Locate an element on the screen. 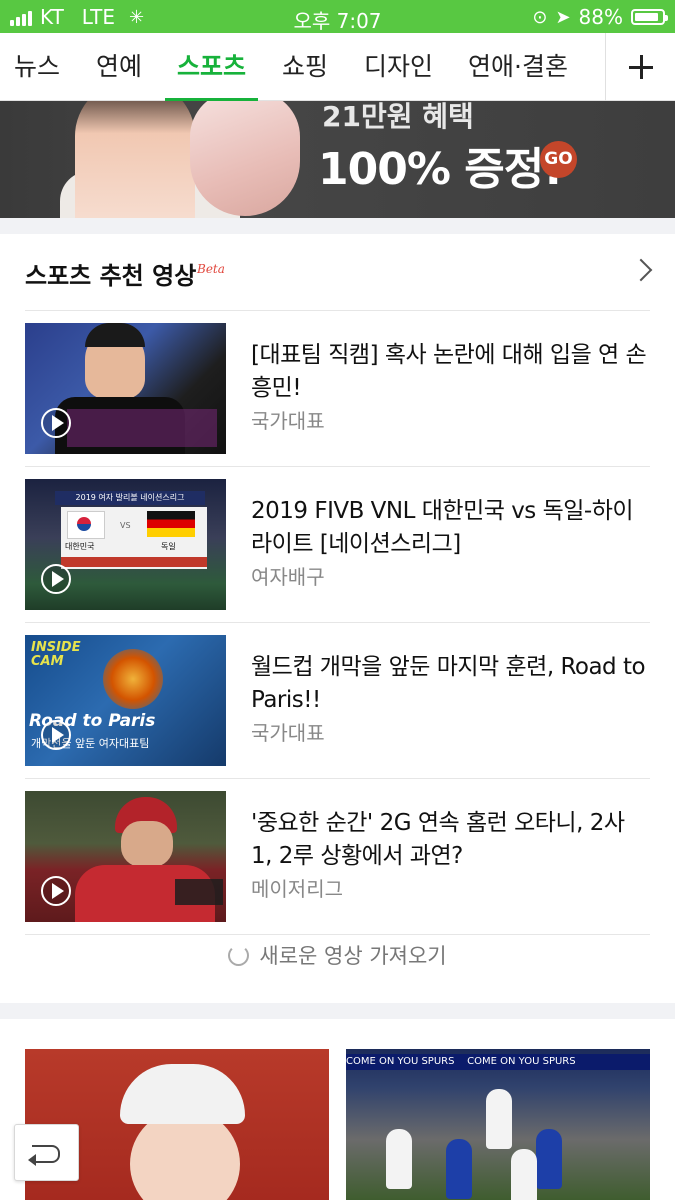 This screenshot has height=1200, width=675. video-category: 여자배구 is located at coordinates (288, 577).